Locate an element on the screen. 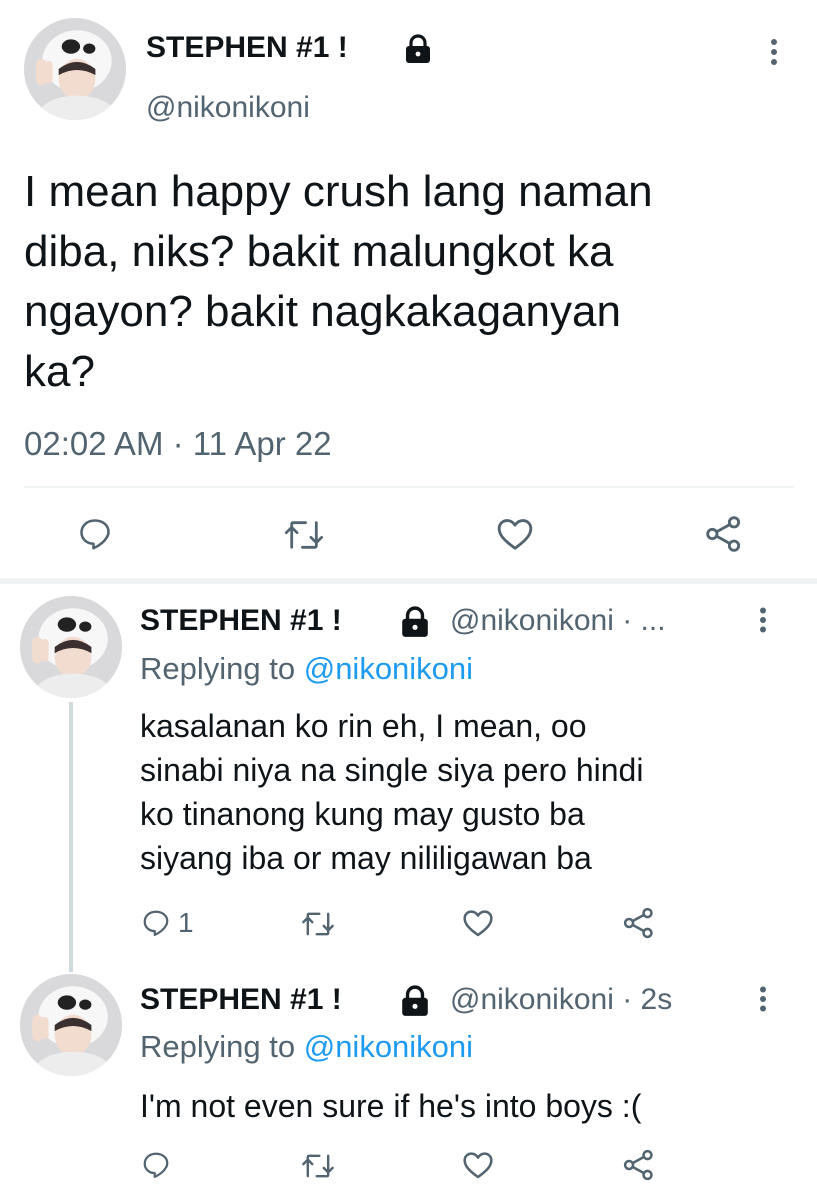  tweet-text-line: ko tinanong kung may gusto ba is located at coordinates (362, 814).